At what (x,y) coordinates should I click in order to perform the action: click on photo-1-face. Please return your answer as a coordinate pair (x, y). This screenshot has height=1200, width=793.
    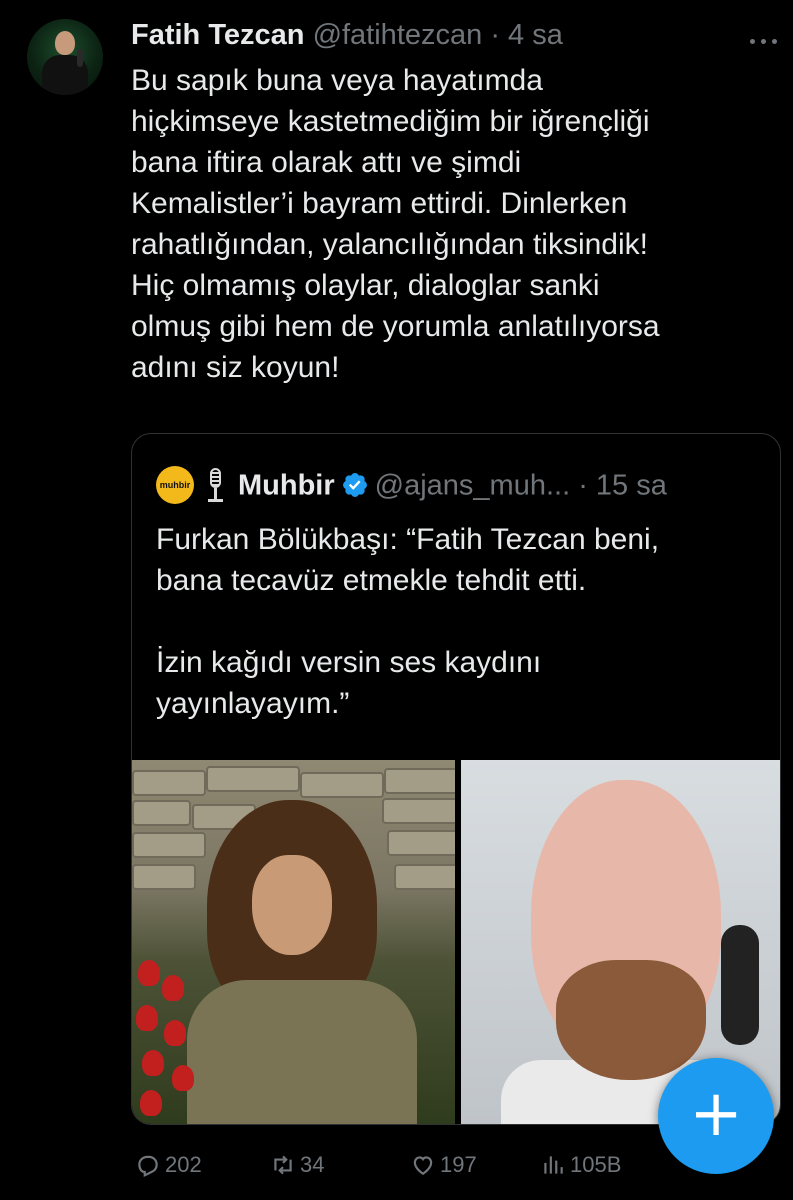
    Looking at the image, I should click on (292, 905).